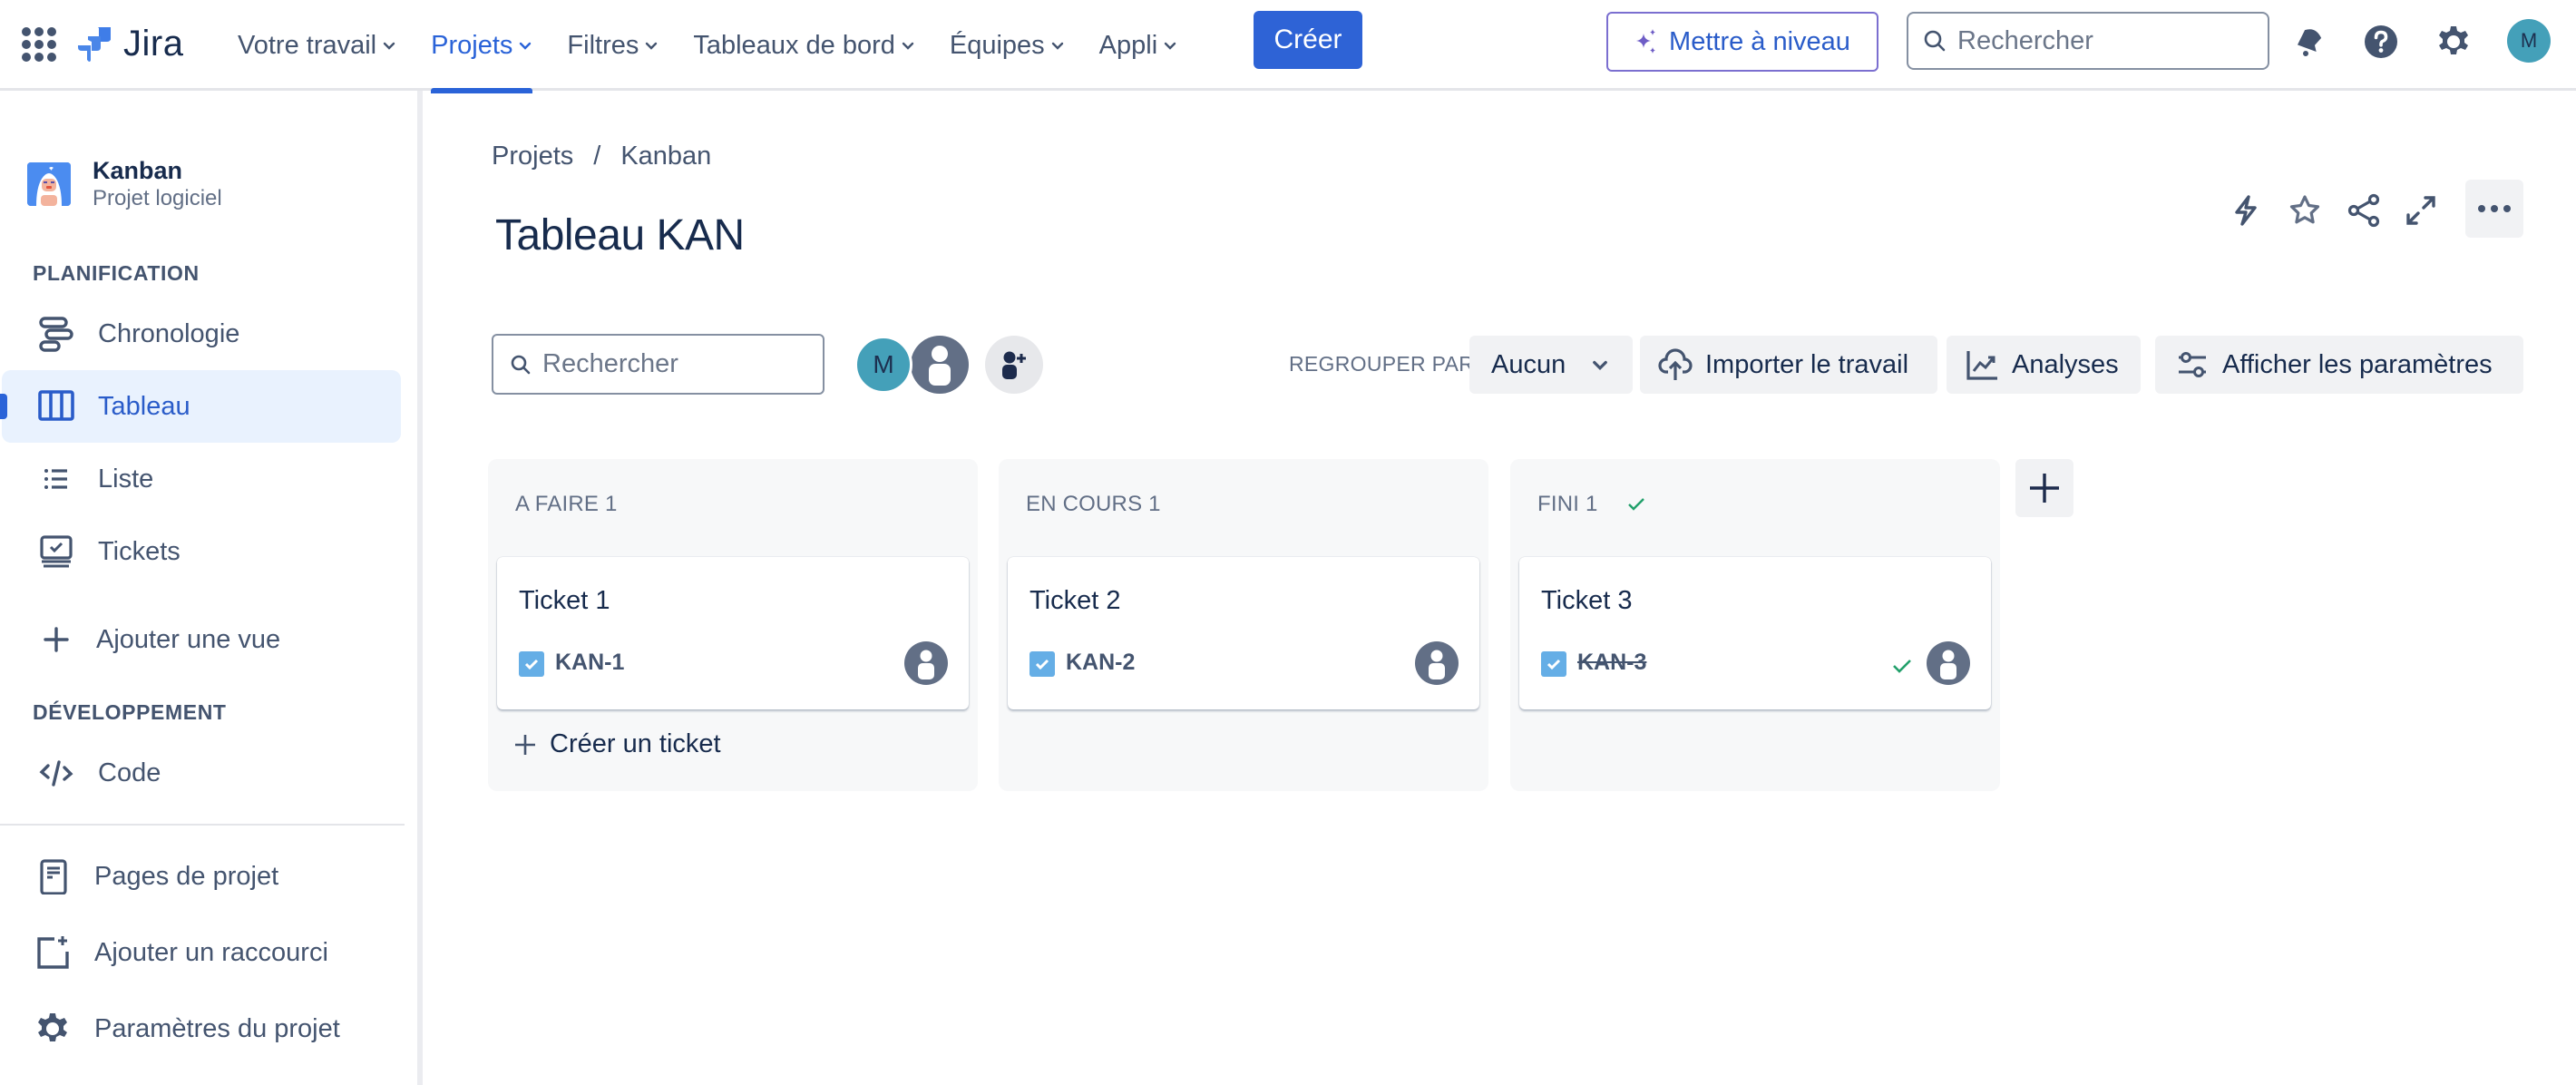  I want to click on more-icon, so click(2494, 209).